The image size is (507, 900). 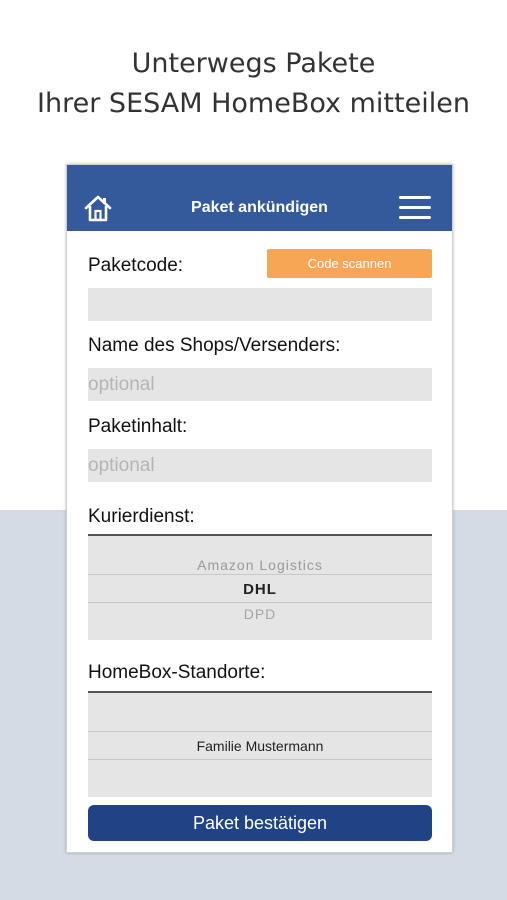 I want to click on shop-input: optional, so click(x=260, y=384).